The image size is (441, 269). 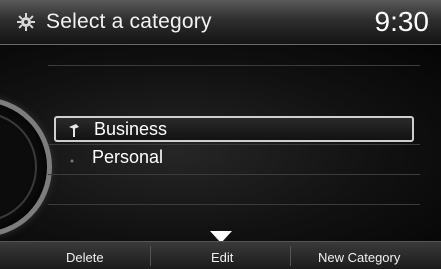 What do you see at coordinates (234, 129) in the screenshot?
I see `list-item-business: Business` at bounding box center [234, 129].